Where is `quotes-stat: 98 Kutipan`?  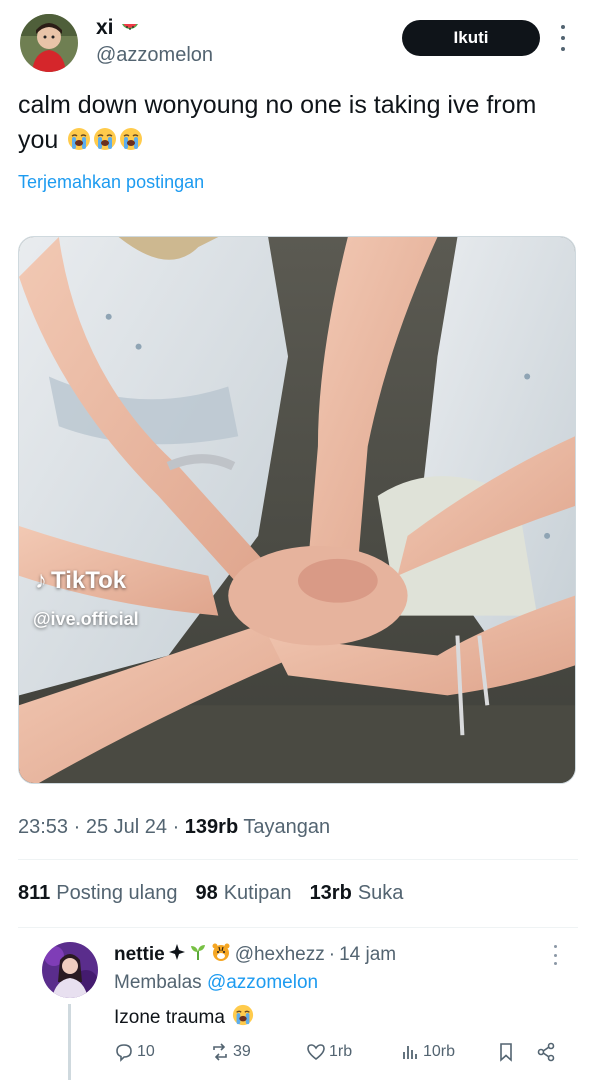 quotes-stat: 98 Kutipan is located at coordinates (243, 893).